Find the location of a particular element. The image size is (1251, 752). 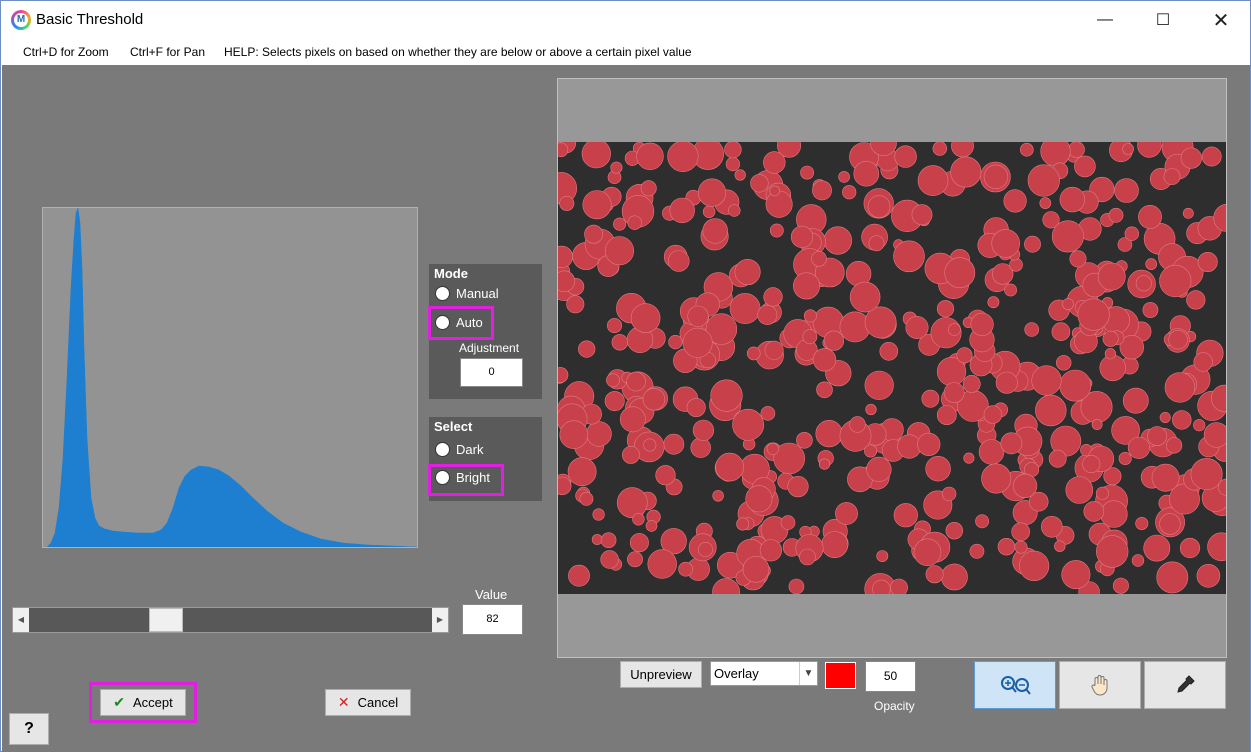

chevron-down-icon: ▼ is located at coordinates (808, 673).